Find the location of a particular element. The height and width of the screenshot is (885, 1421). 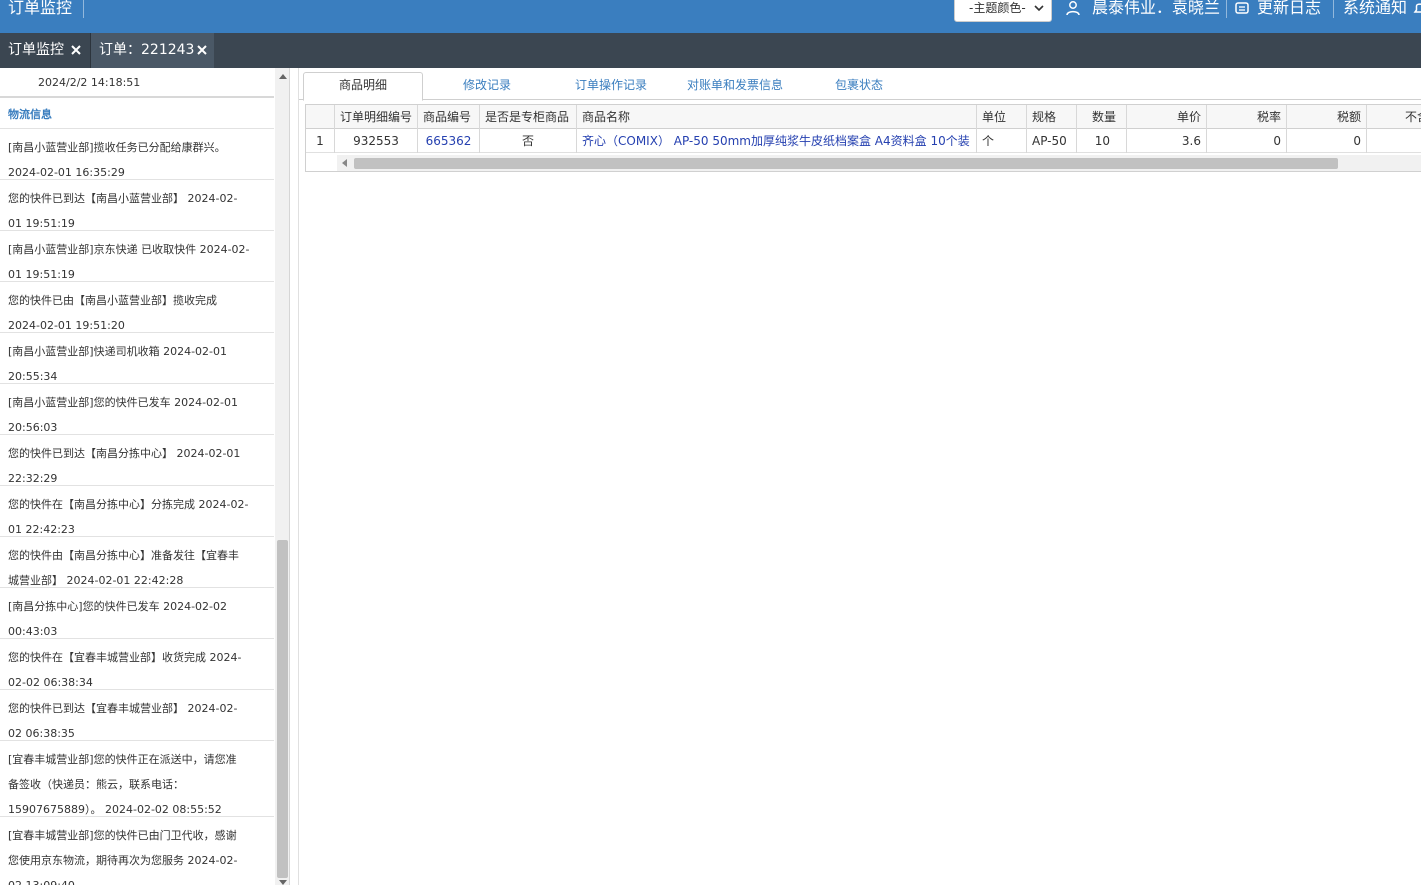

logistics-line: 您的快件已由【南昌小蓝营业部】揽收完成 is located at coordinates (112, 300).